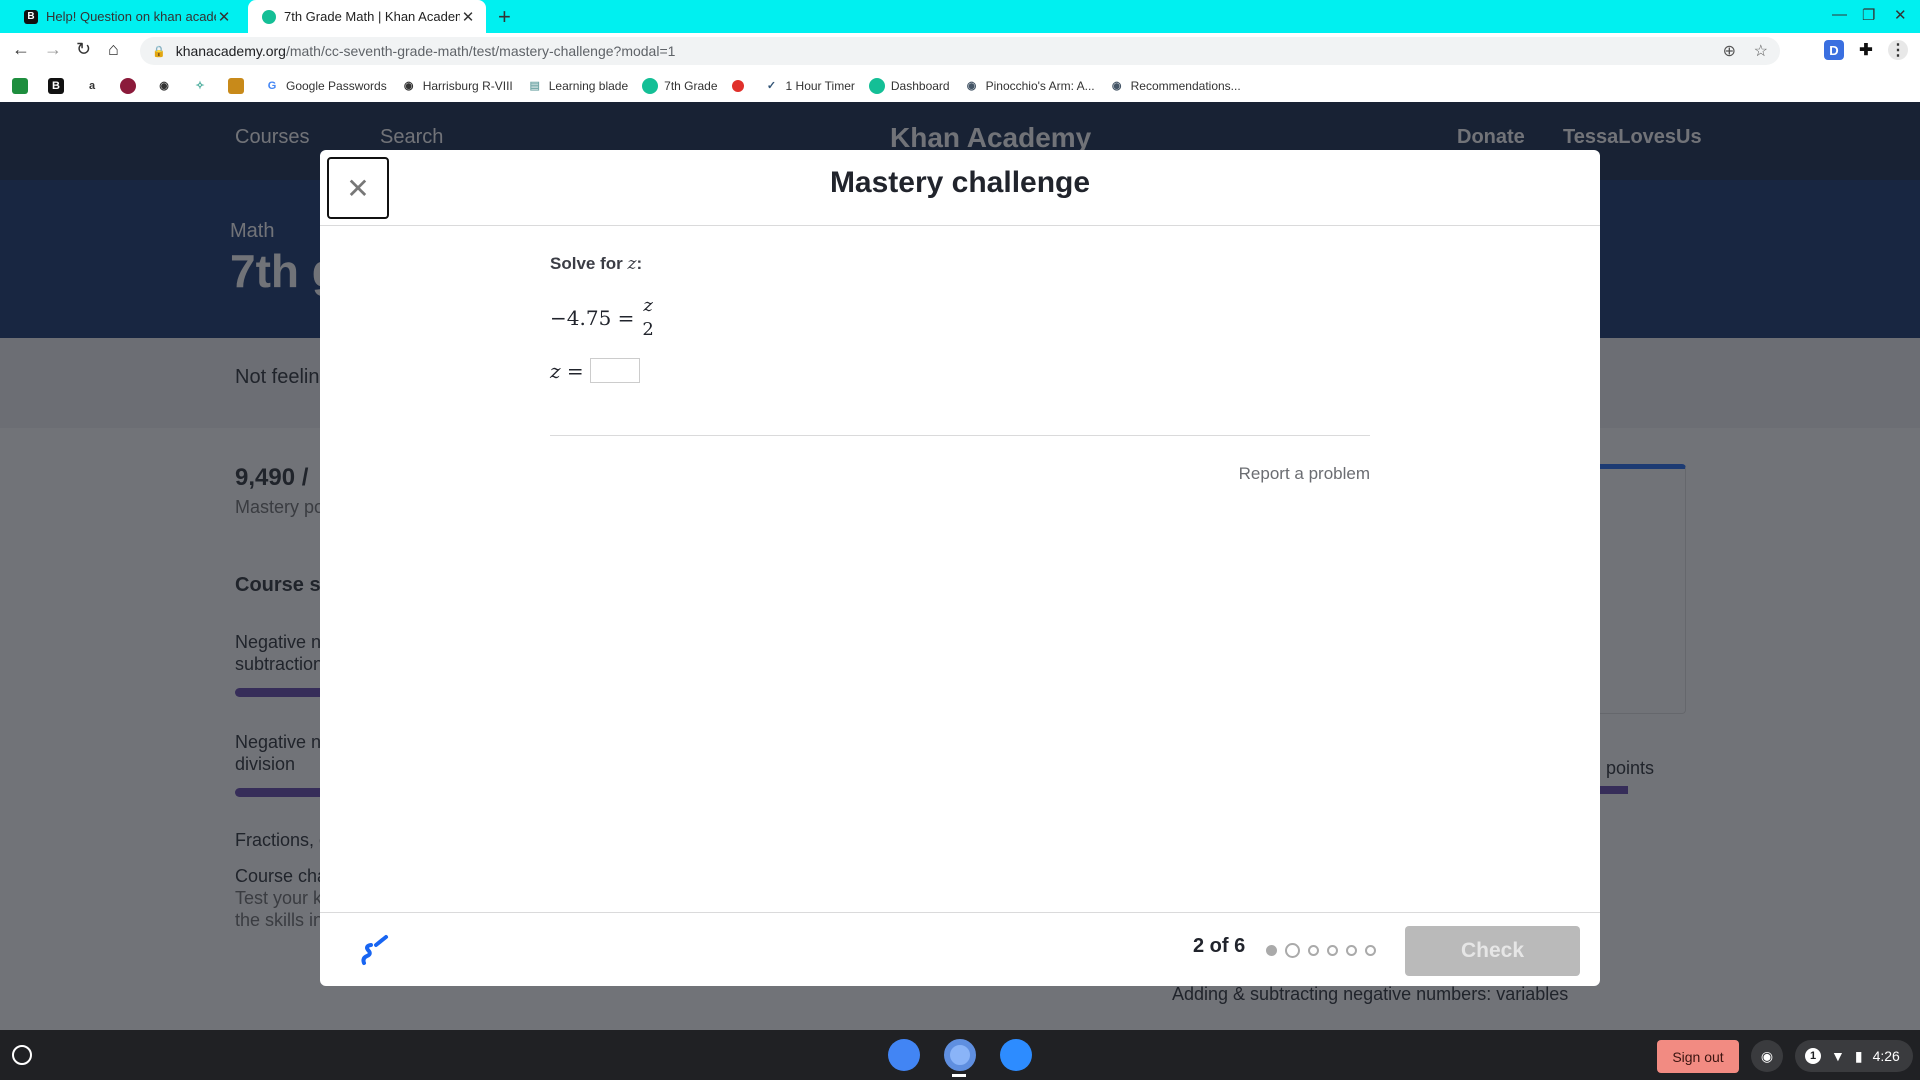  I want to click on status-tray: 1 ▼ ▮ 4:26, so click(1854, 1056).